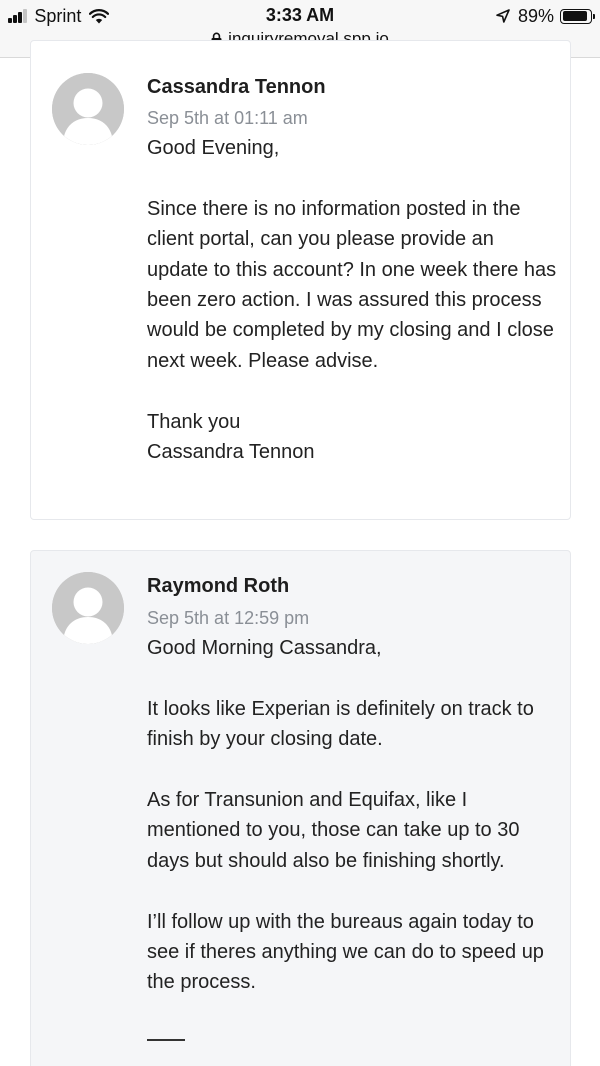 Image resolution: width=600 pixels, height=1066 pixels. I want to click on comment-paragraph: Thank you Cassandra Tennon, so click(231, 437).